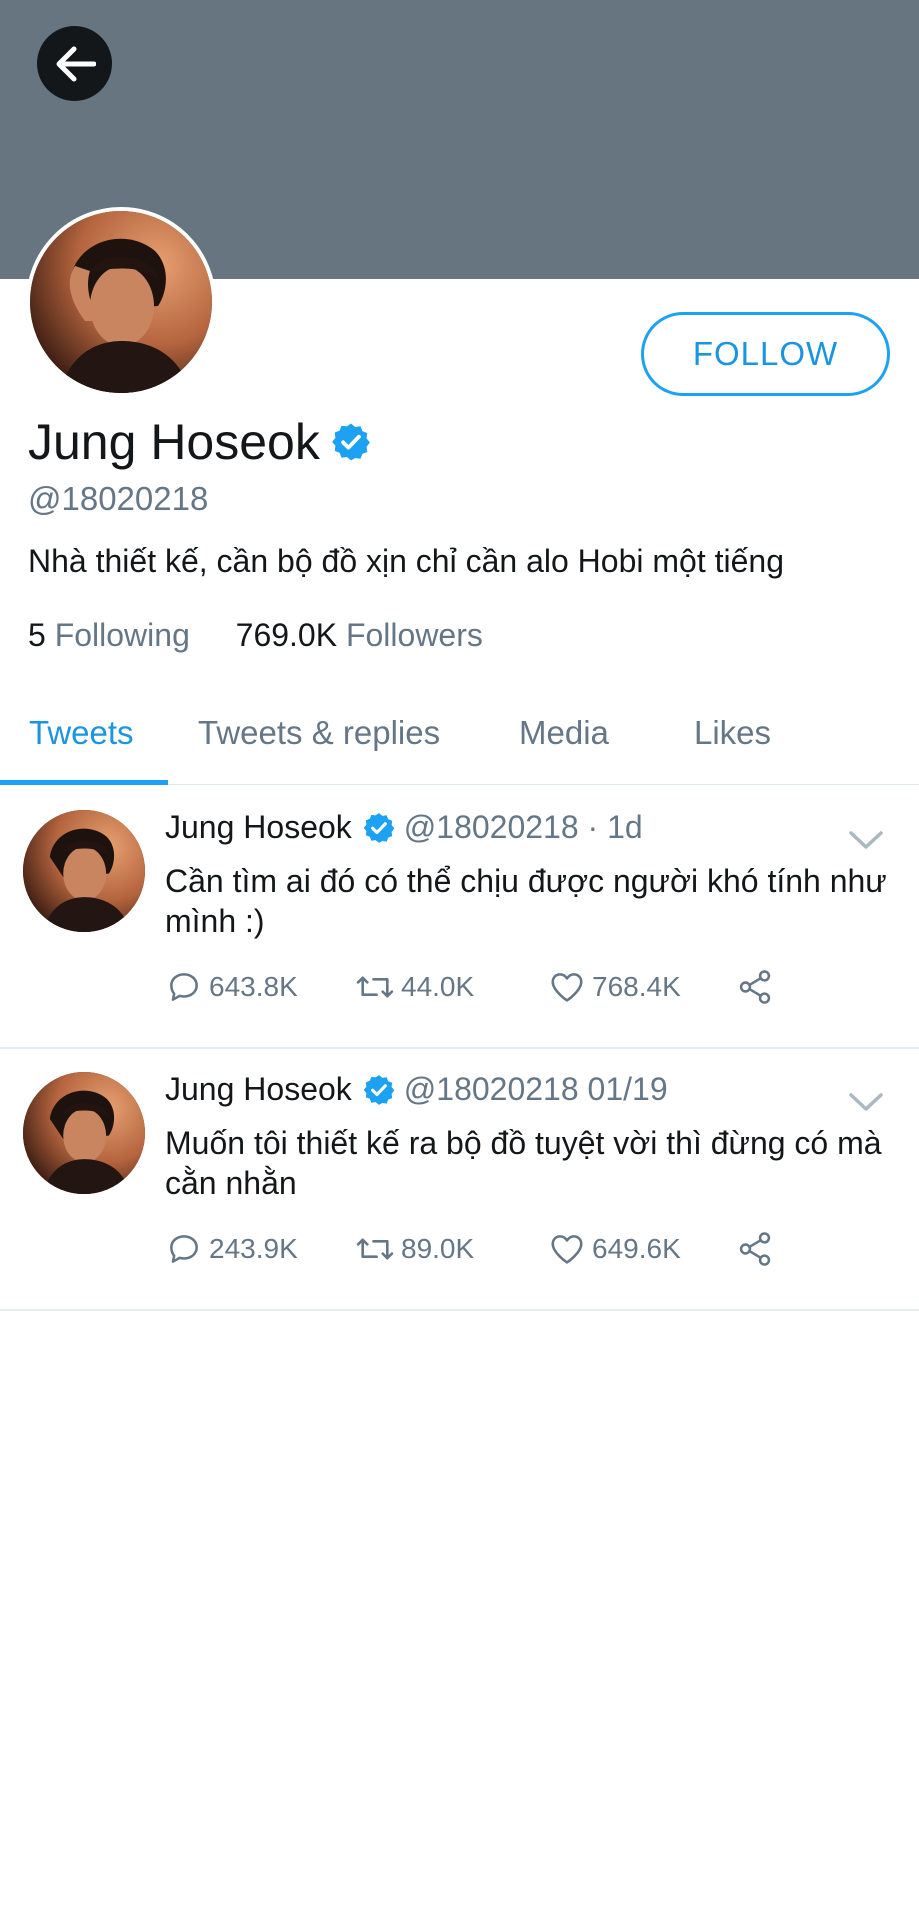  What do you see at coordinates (485, 1252) in the screenshot?
I see `tweet-actions: 243.9K 89.0K 649.6K` at bounding box center [485, 1252].